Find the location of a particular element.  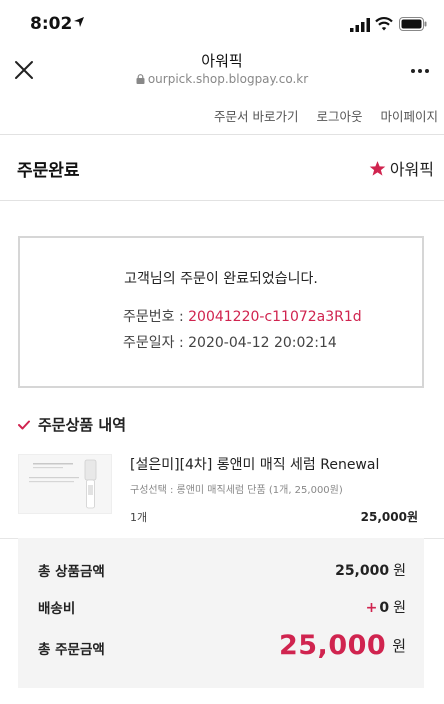

battery-icon is located at coordinates (413, 24).